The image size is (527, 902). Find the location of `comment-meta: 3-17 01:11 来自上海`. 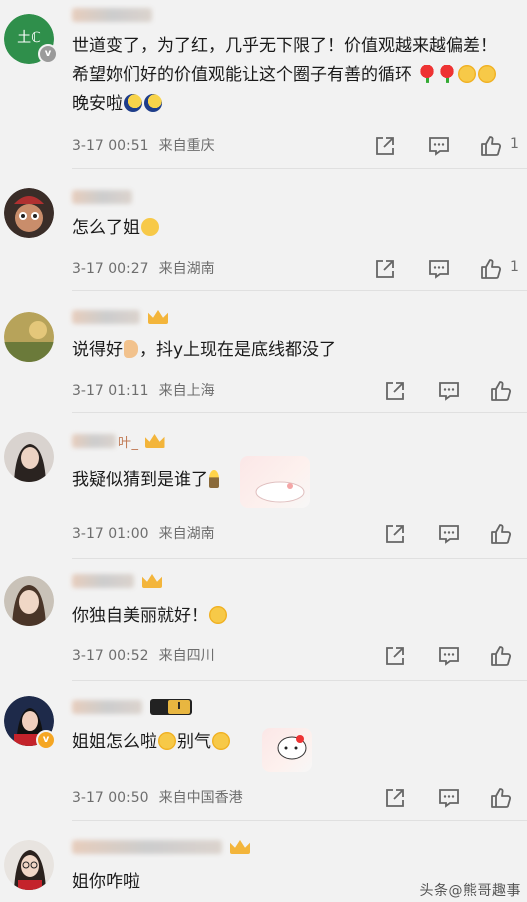

comment-meta: 3-17 01:11 来自上海 is located at coordinates (143, 391).